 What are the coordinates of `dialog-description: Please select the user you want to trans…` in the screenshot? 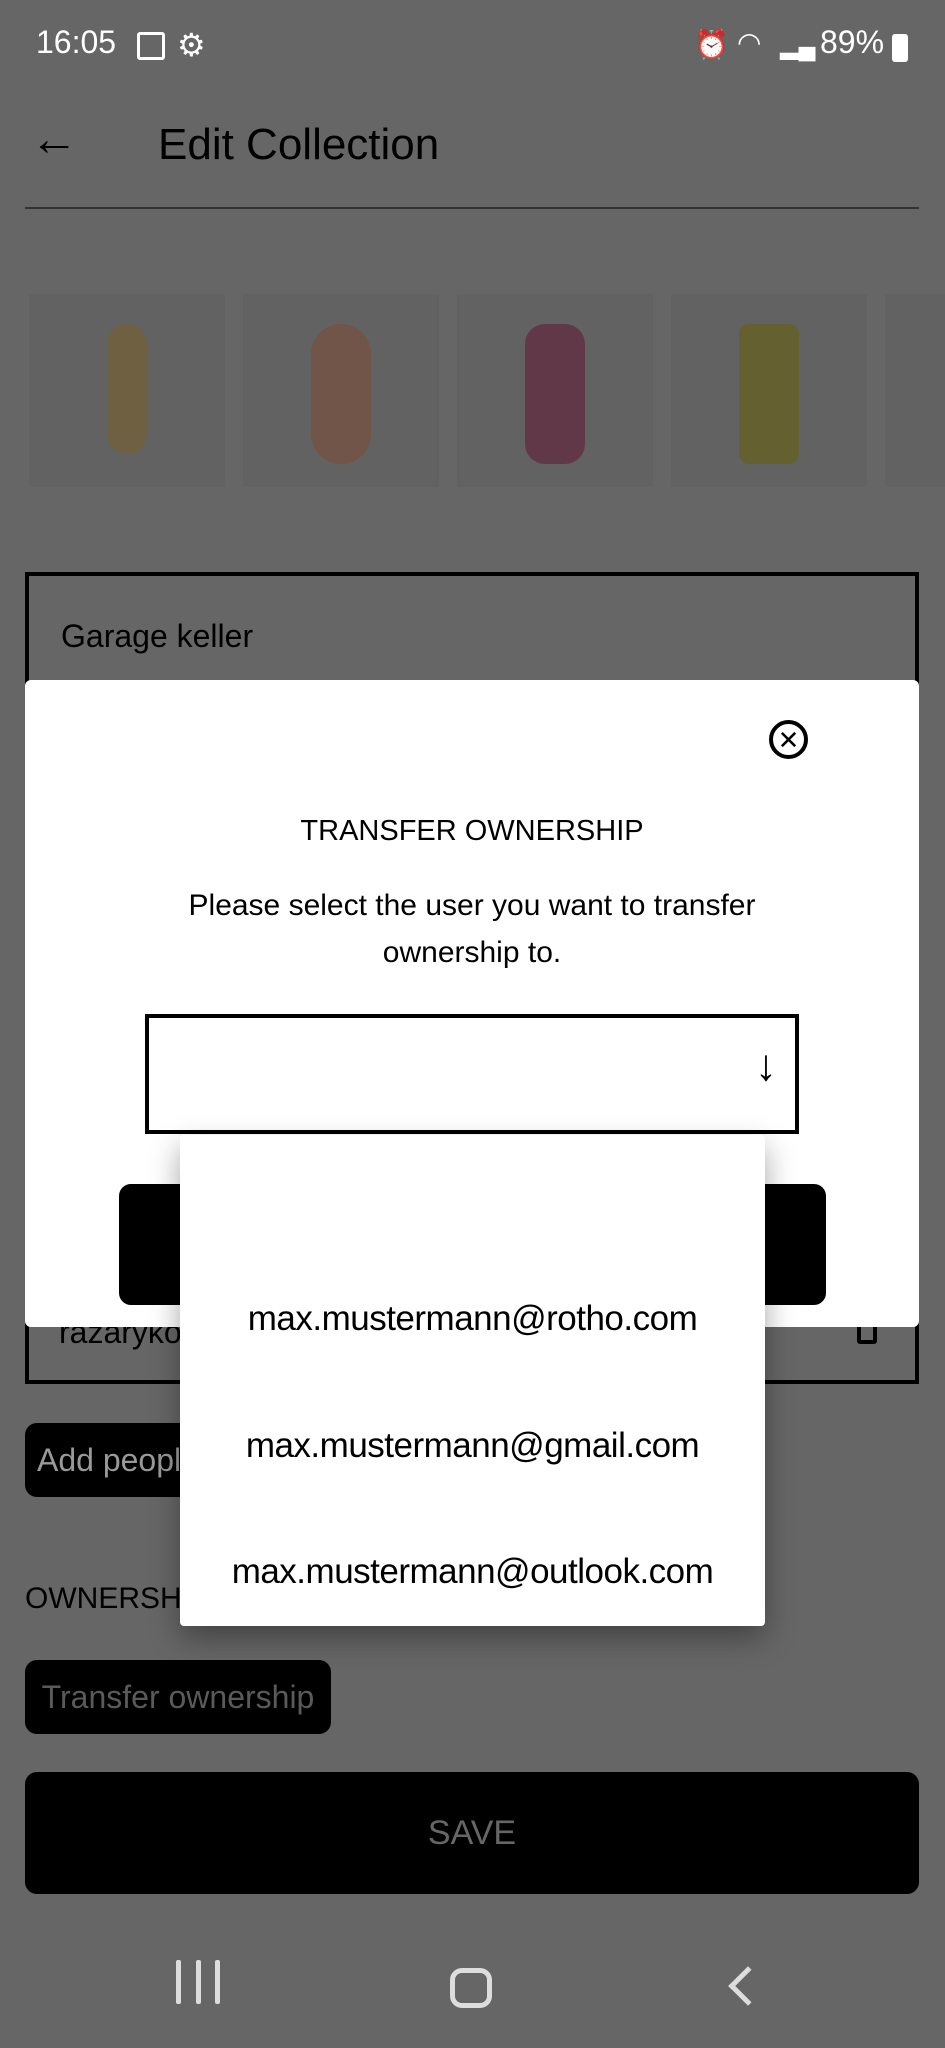 It's located at (472, 929).